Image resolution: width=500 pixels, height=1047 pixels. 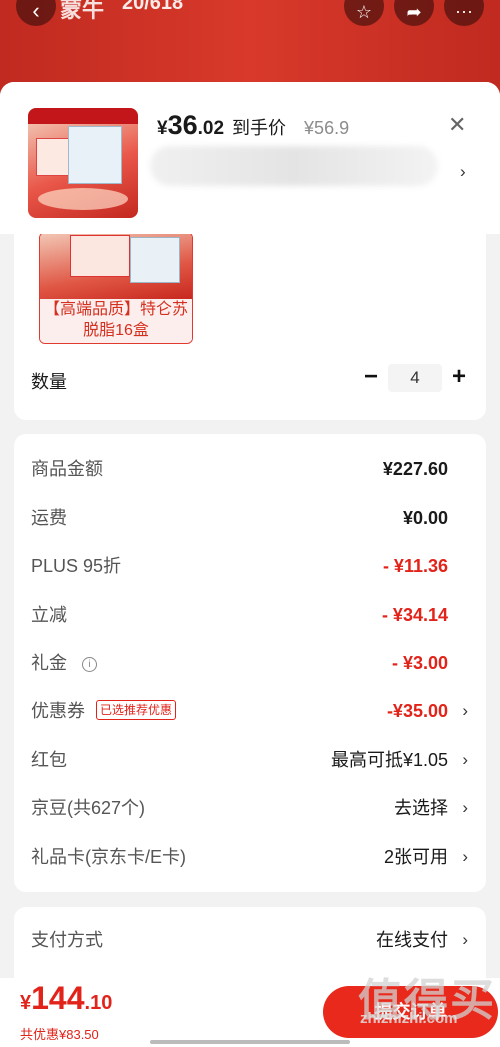 I want to click on row-label: 礼金, so click(x=49, y=663).